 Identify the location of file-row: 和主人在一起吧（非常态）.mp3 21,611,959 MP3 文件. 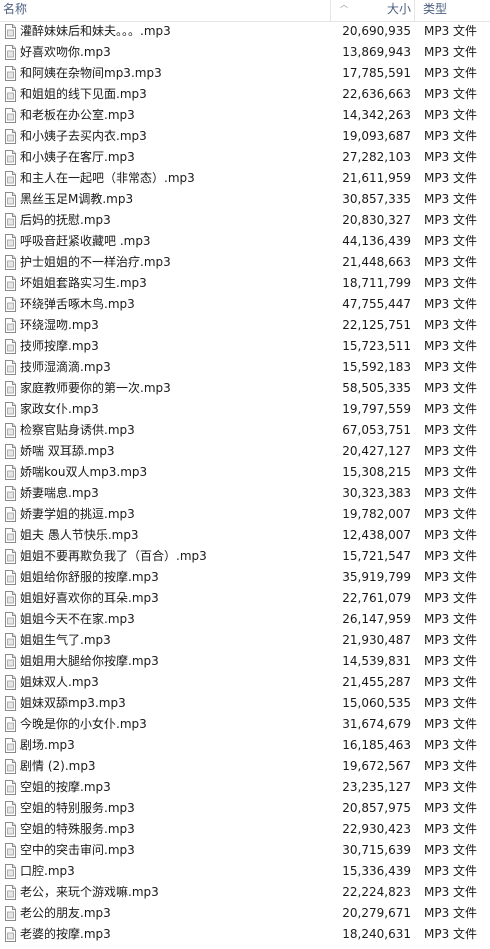
(245, 178).